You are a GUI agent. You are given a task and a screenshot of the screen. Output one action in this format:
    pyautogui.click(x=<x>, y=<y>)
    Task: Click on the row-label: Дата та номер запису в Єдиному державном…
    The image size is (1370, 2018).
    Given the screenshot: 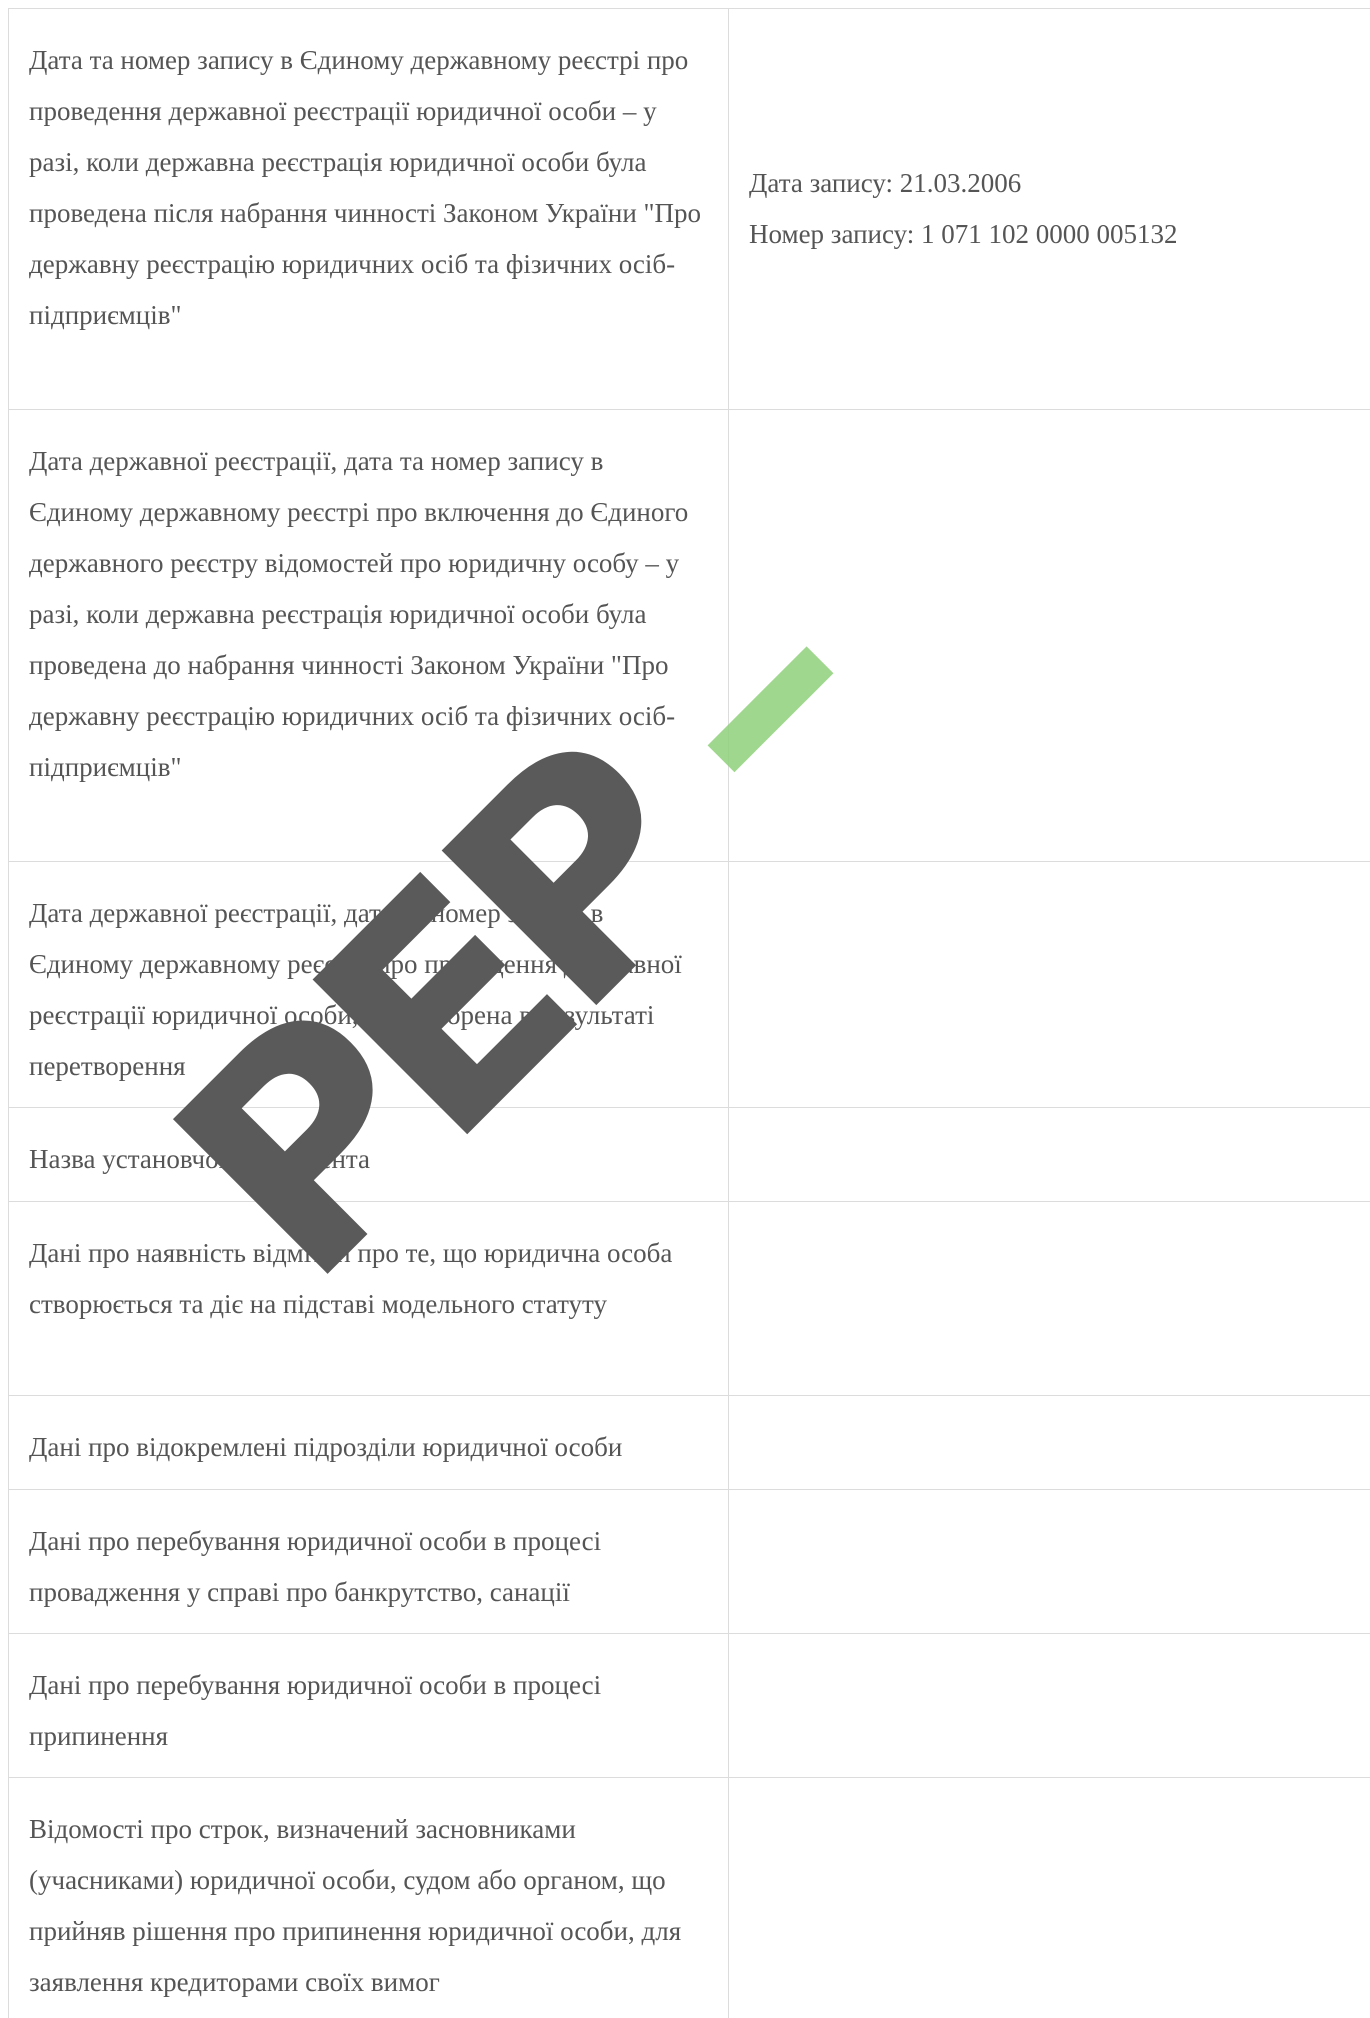 What is the action you would take?
    pyautogui.click(x=369, y=209)
    